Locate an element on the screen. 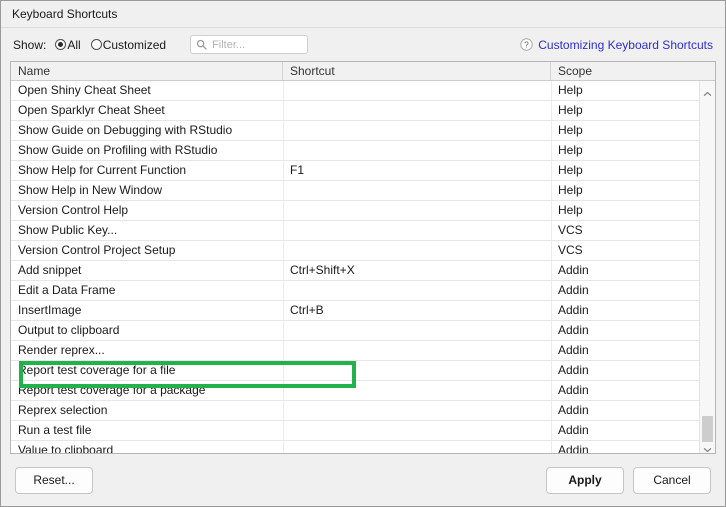 The height and width of the screenshot is (507, 726). table-row: Run a test file Addin is located at coordinates (363, 431).